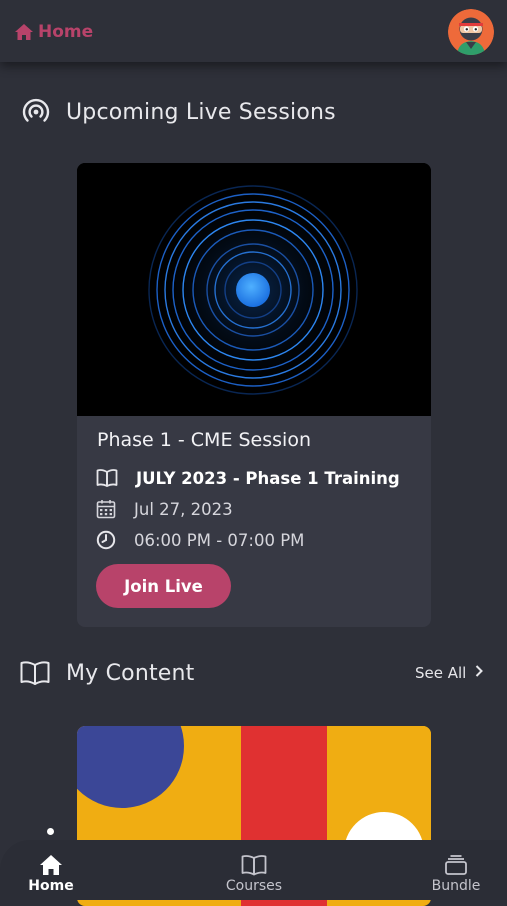 This screenshot has width=507, height=906. I want to click on nav-home-label: Home, so click(51, 886).